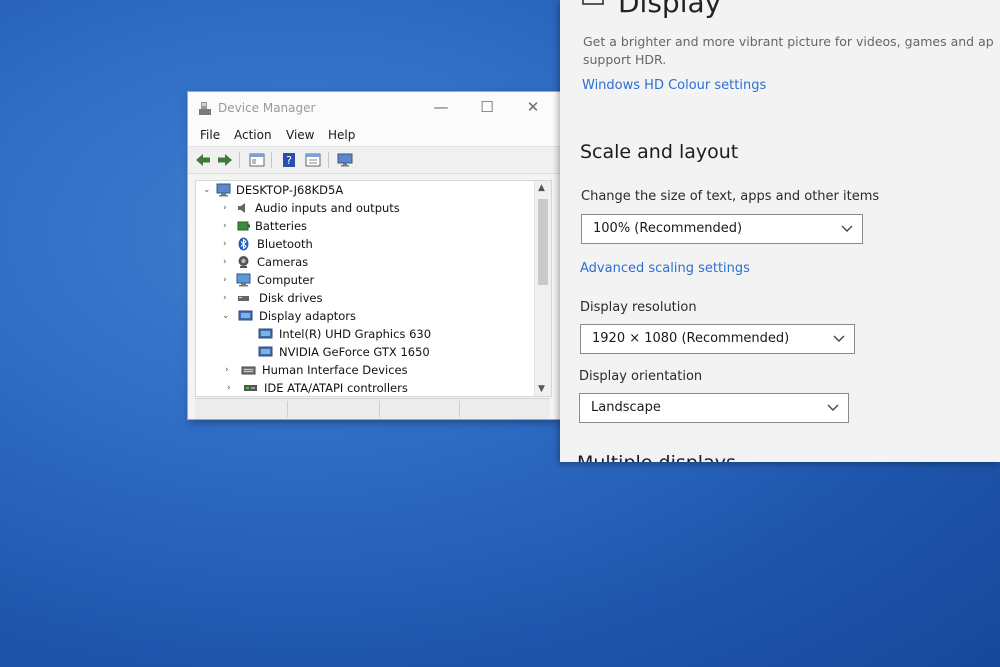 The height and width of the screenshot is (667, 1000). Describe the element at coordinates (714, 408) in the screenshot. I see `orientation-dropdown: Landscape` at that location.